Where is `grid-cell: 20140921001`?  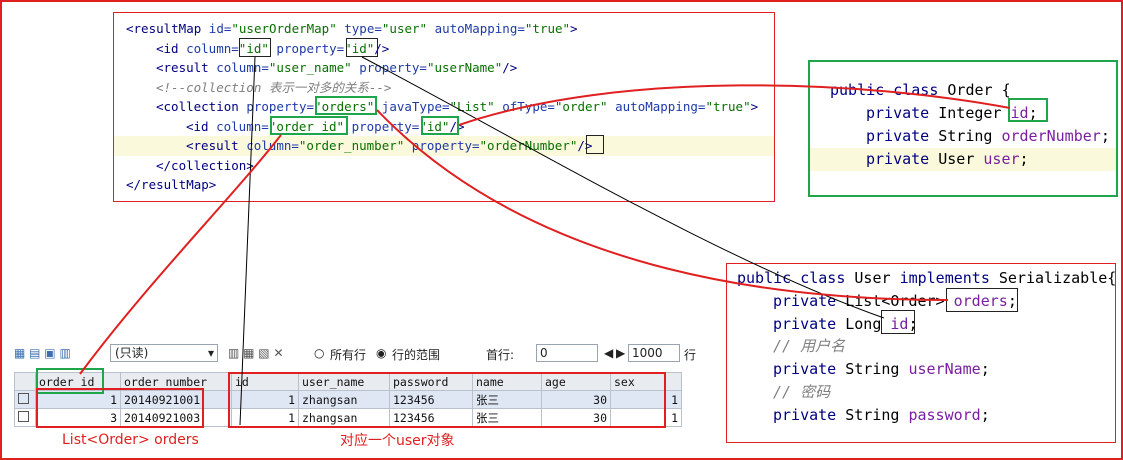
grid-cell: 20140921001 is located at coordinates (176, 399).